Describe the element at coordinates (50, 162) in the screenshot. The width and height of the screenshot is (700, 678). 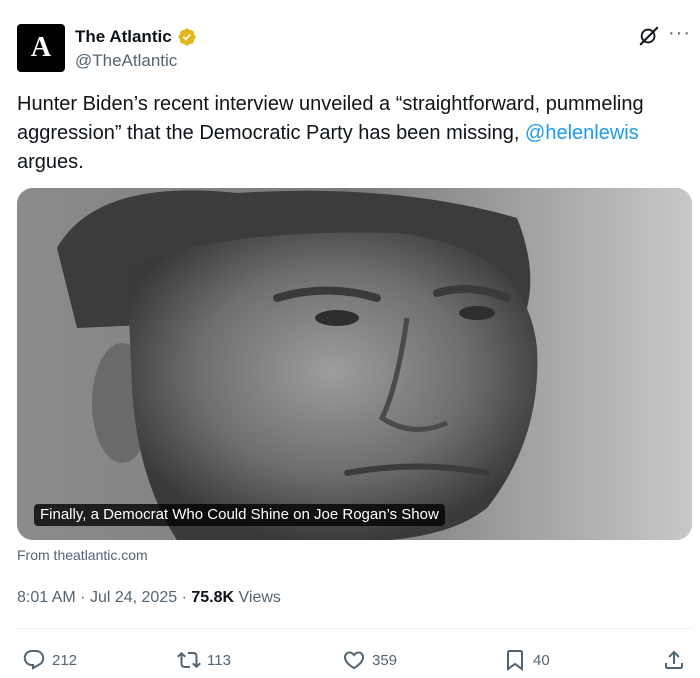
I see `tweet-text-end: argues.` at that location.